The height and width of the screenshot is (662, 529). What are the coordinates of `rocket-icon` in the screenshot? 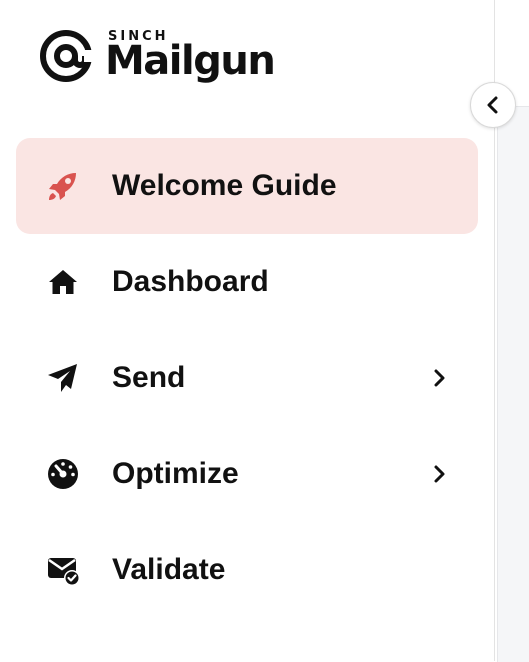 It's located at (63, 186).